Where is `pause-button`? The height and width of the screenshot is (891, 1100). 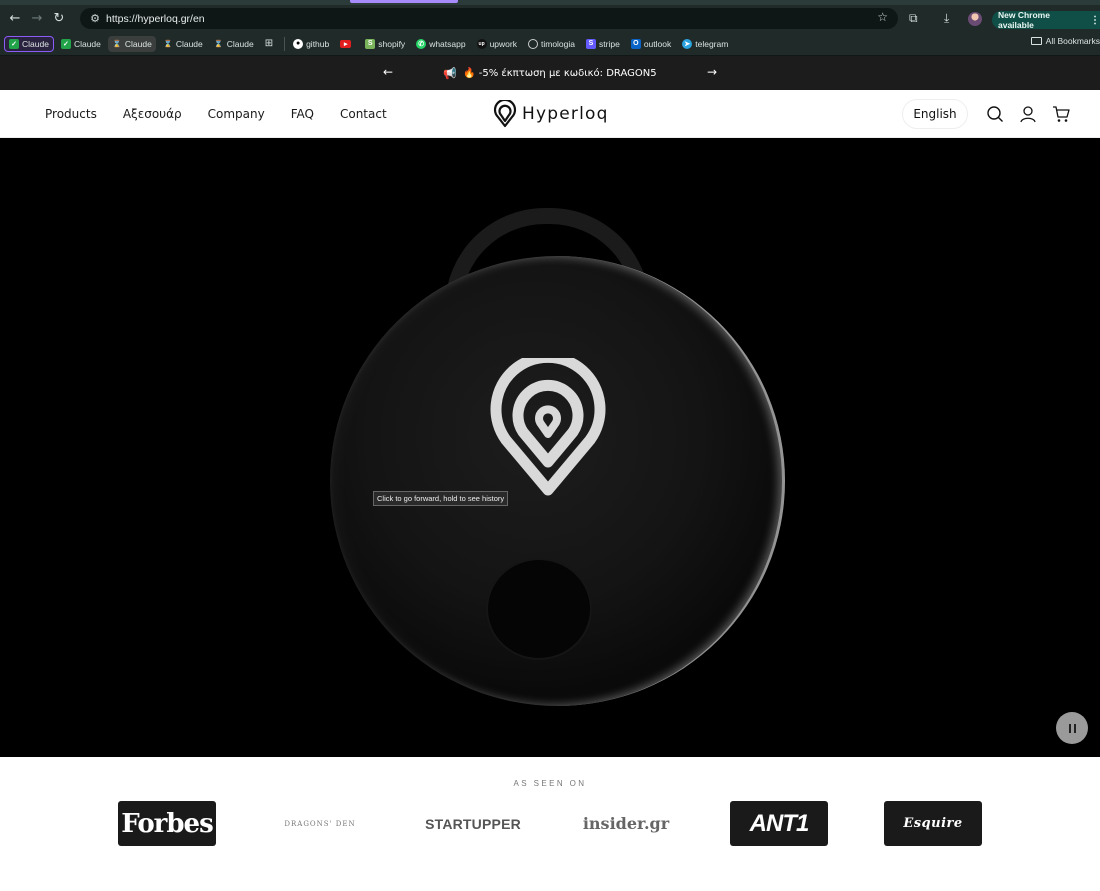
pause-button is located at coordinates (1072, 728).